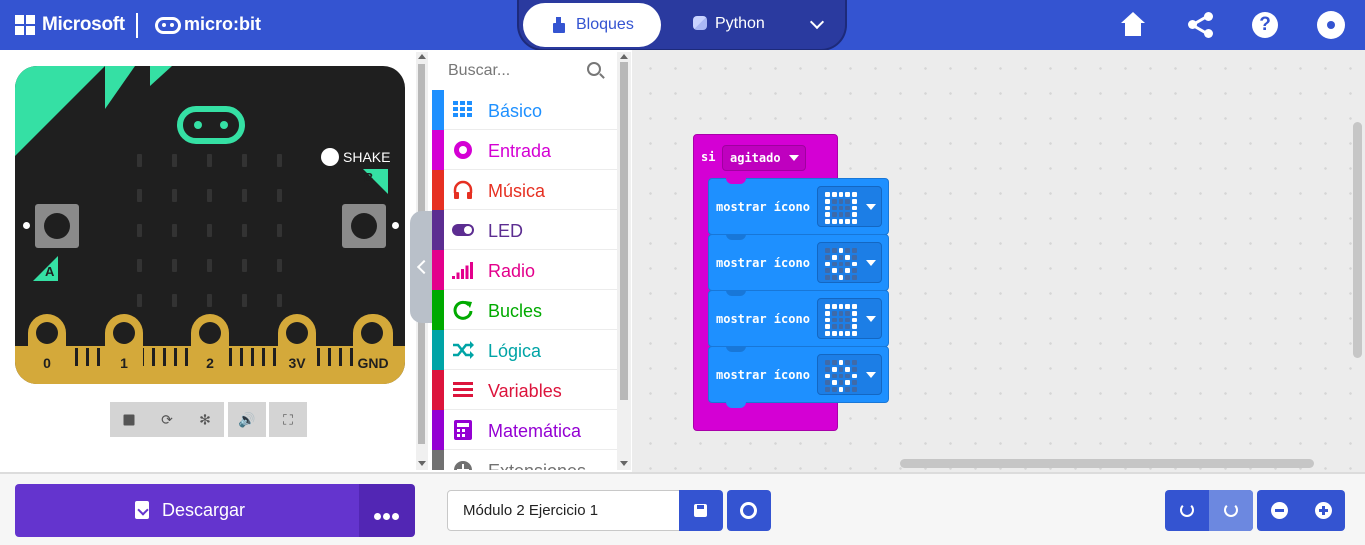  I want to click on target-icon, so click(463, 150).